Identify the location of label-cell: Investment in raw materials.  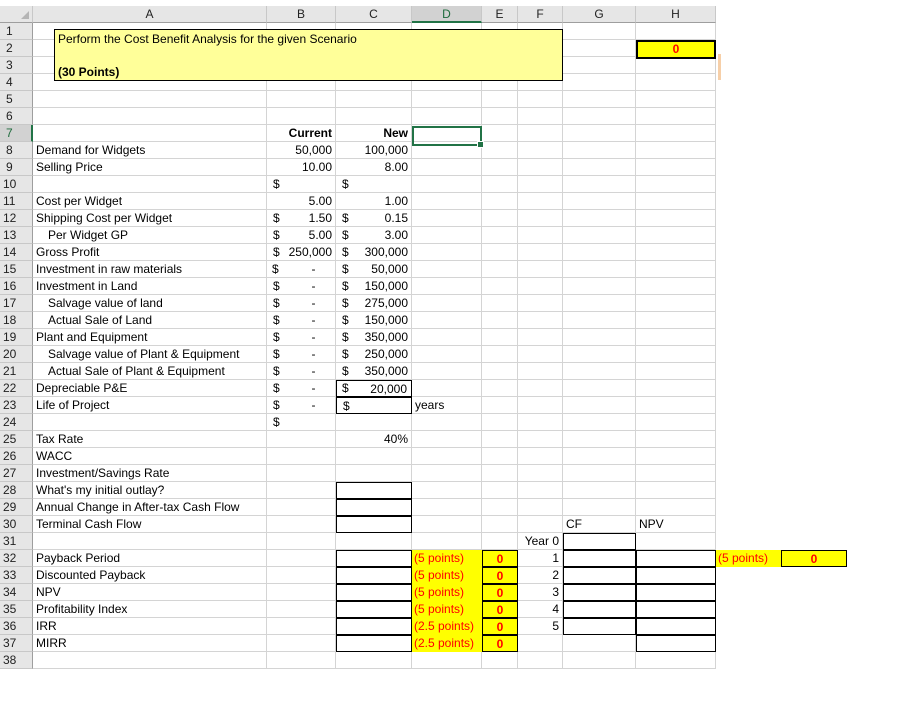
(150, 269).